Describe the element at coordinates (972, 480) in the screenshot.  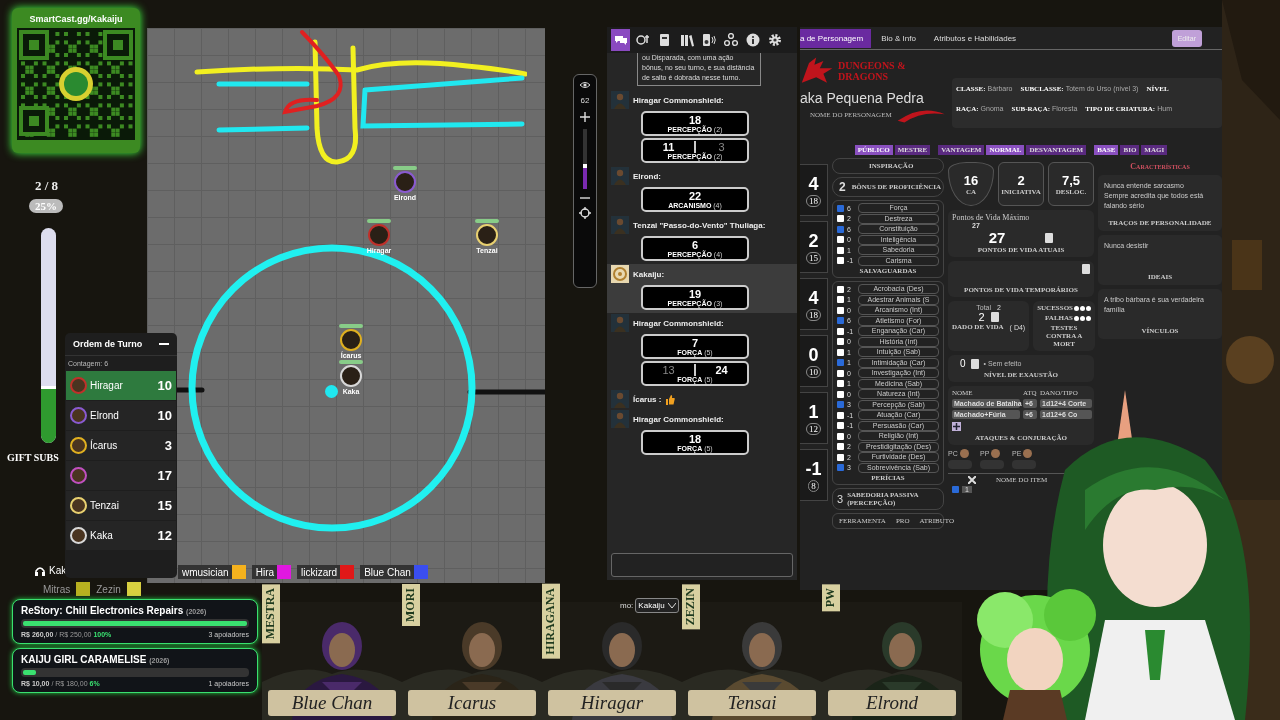
I see `cross-icon` at that location.